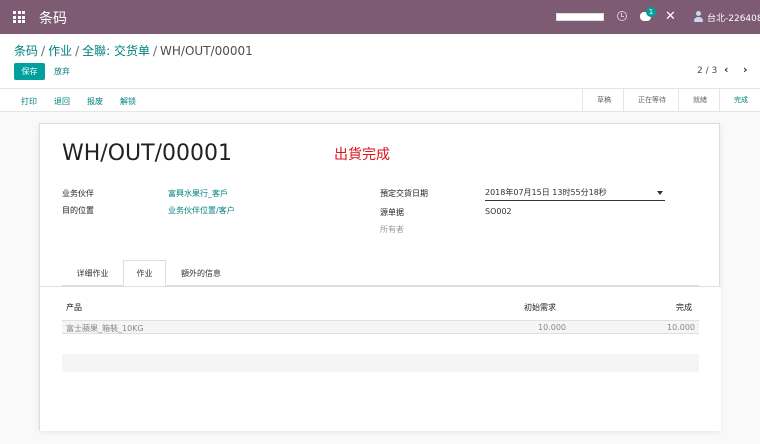 This screenshot has height=444, width=760. What do you see at coordinates (602, 100) in the screenshot?
I see `status-step-draft: 草稿` at bounding box center [602, 100].